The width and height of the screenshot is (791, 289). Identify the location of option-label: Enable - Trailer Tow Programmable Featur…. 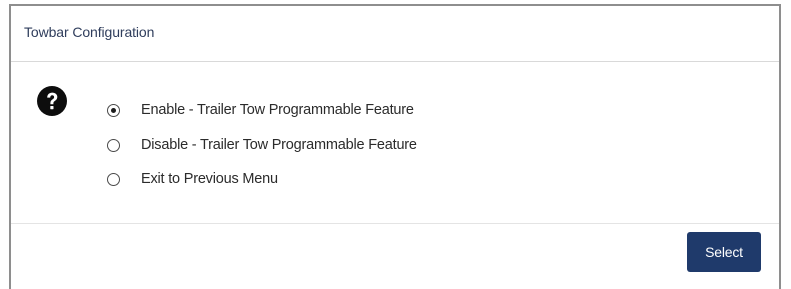
(277, 110).